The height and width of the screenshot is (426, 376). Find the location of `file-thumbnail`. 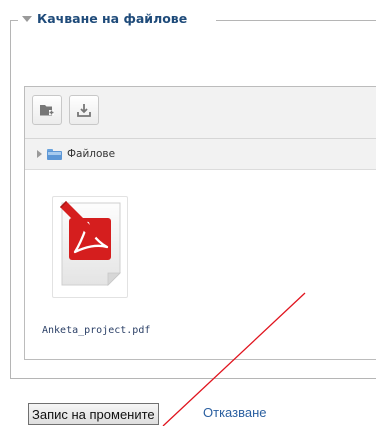

file-thumbnail is located at coordinates (90, 247).